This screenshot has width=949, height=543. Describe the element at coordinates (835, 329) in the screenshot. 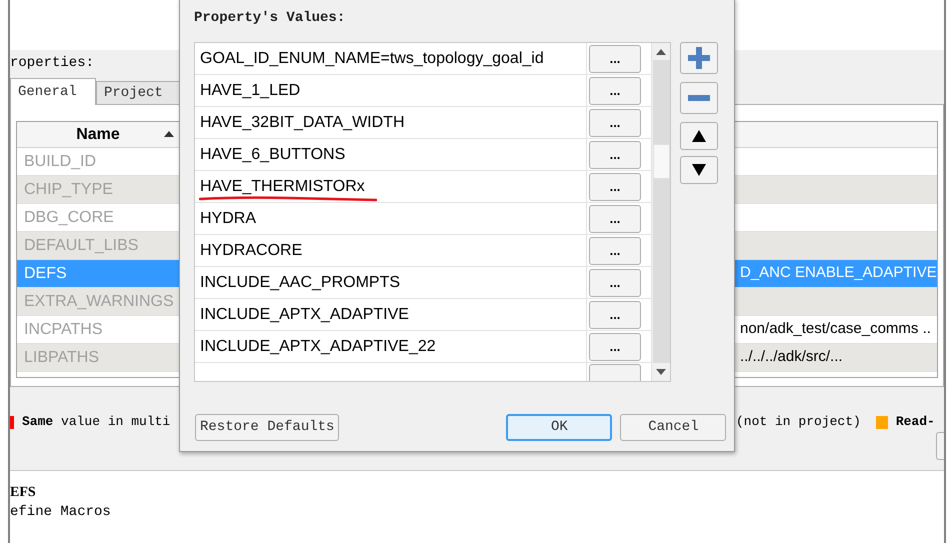

I see `property-value: non/adk_test/case_comms ..` at that location.